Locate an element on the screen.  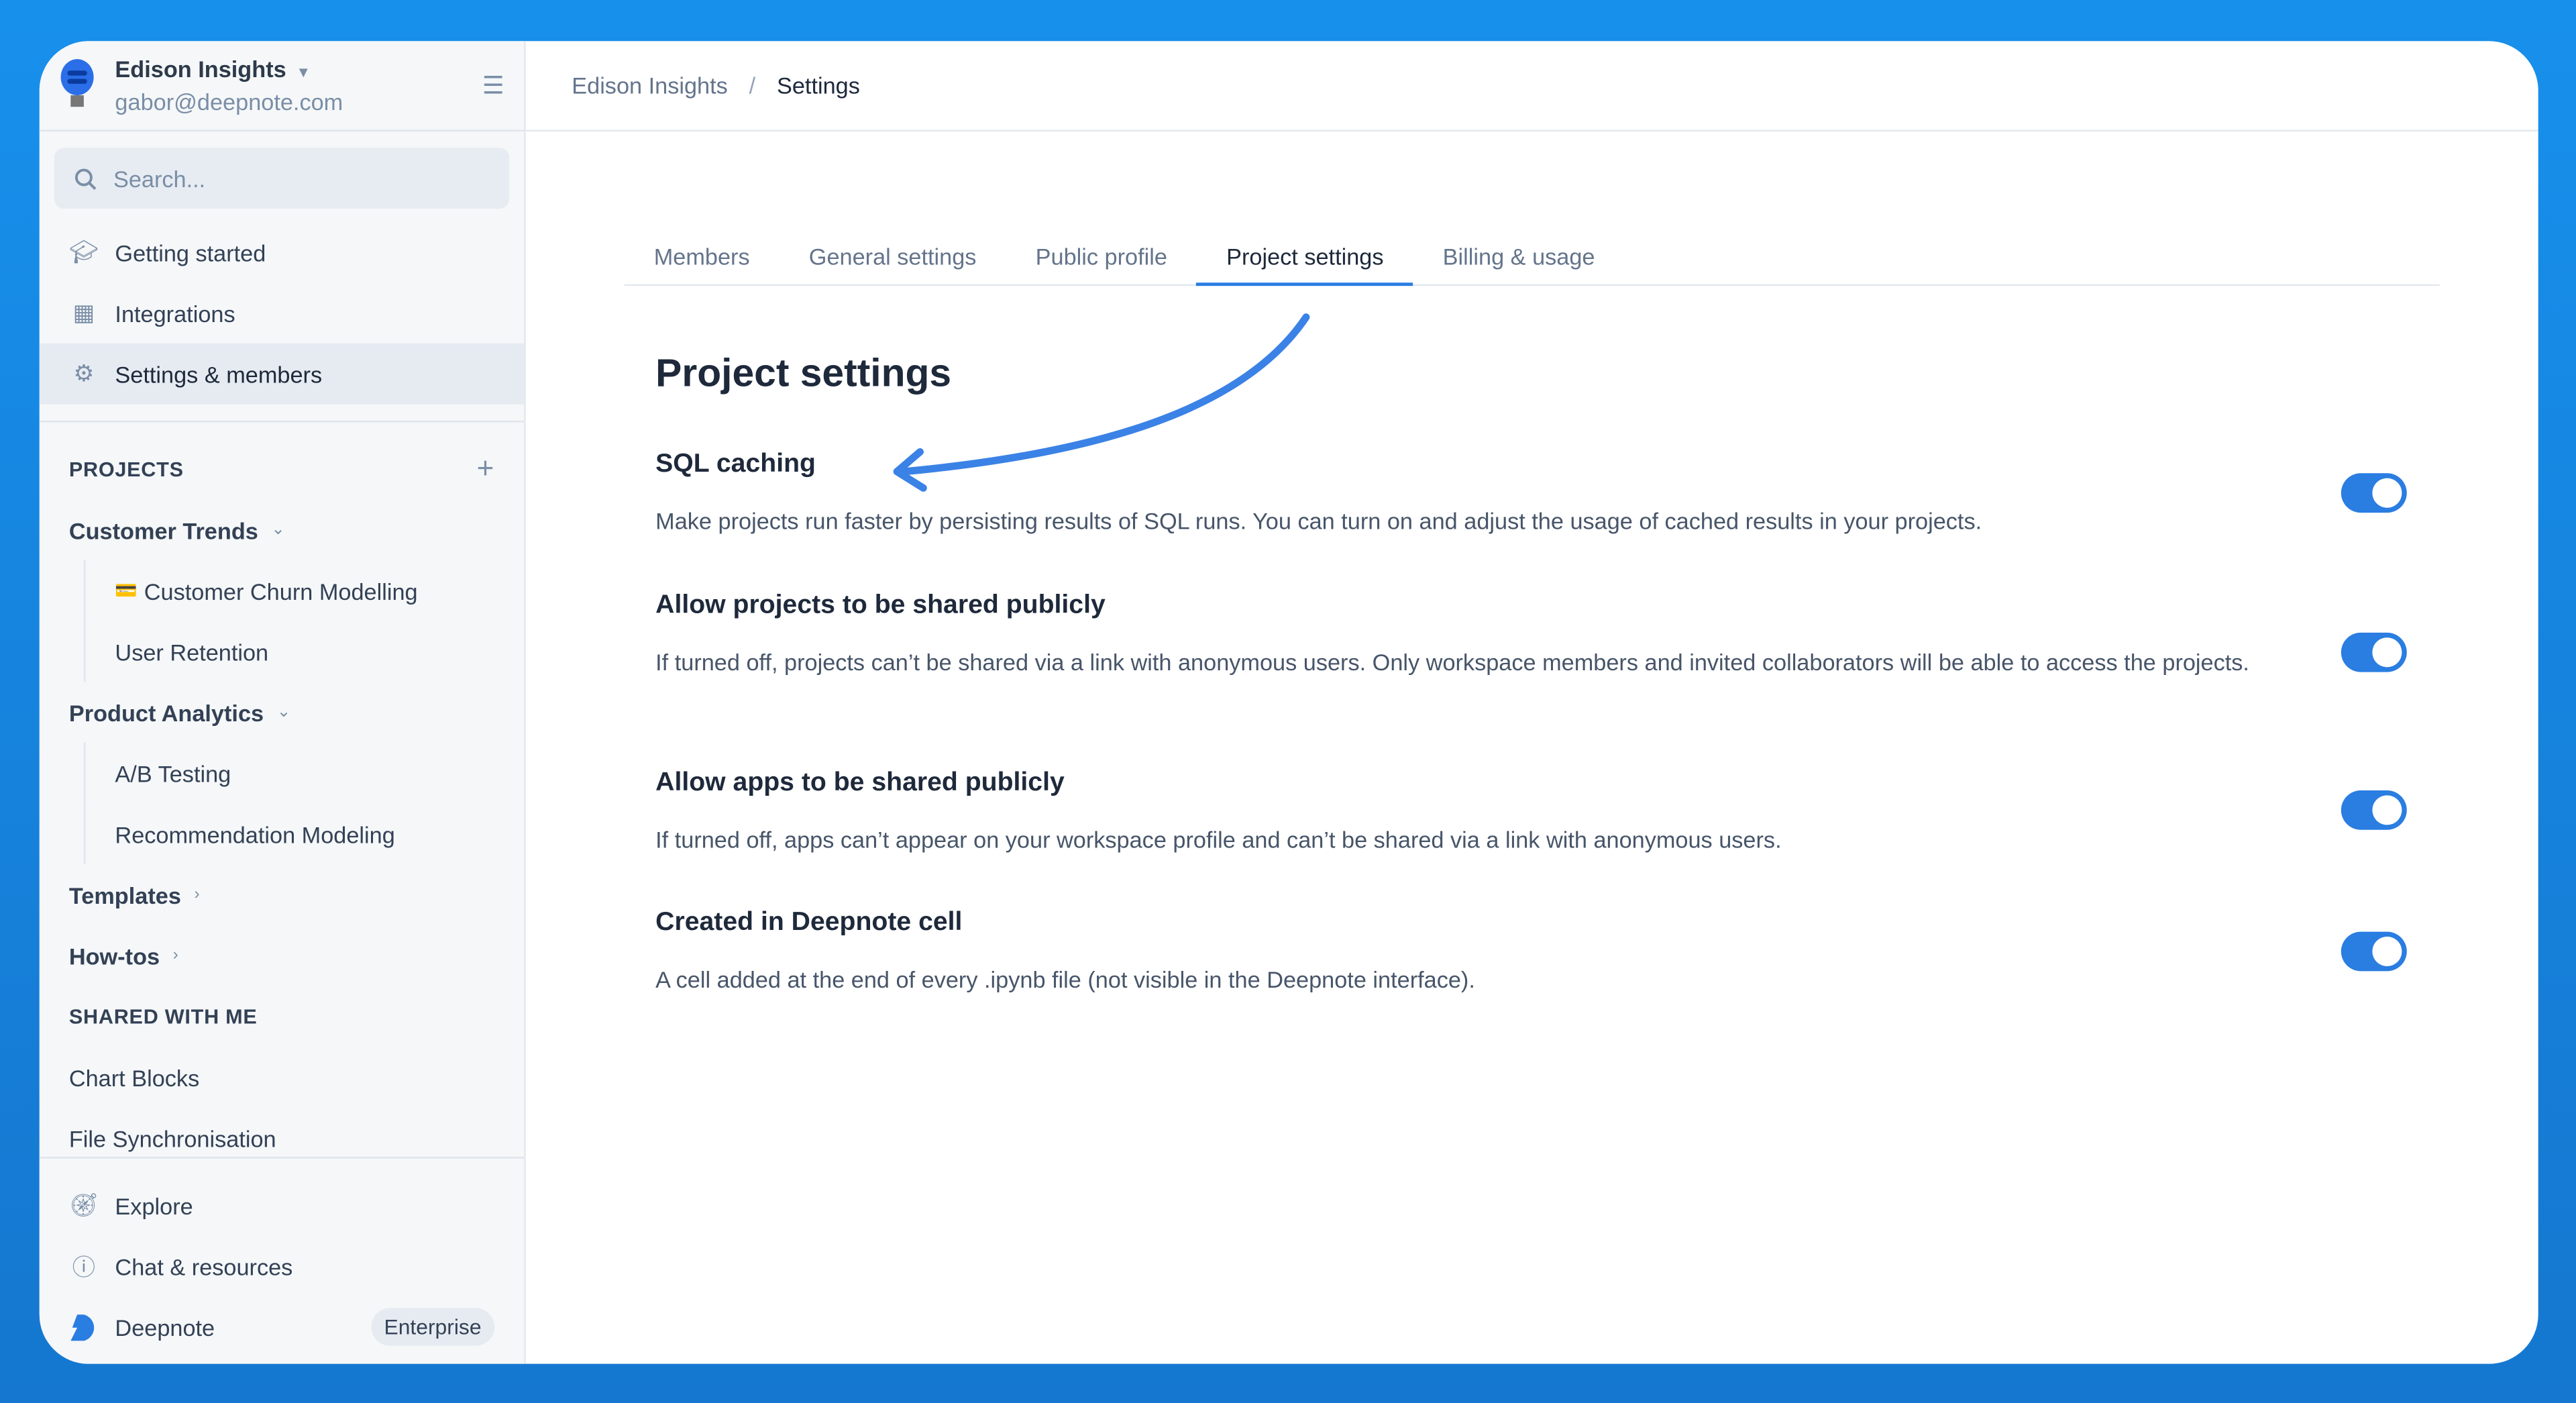
setting-title: SQL caching is located at coordinates (735, 464).